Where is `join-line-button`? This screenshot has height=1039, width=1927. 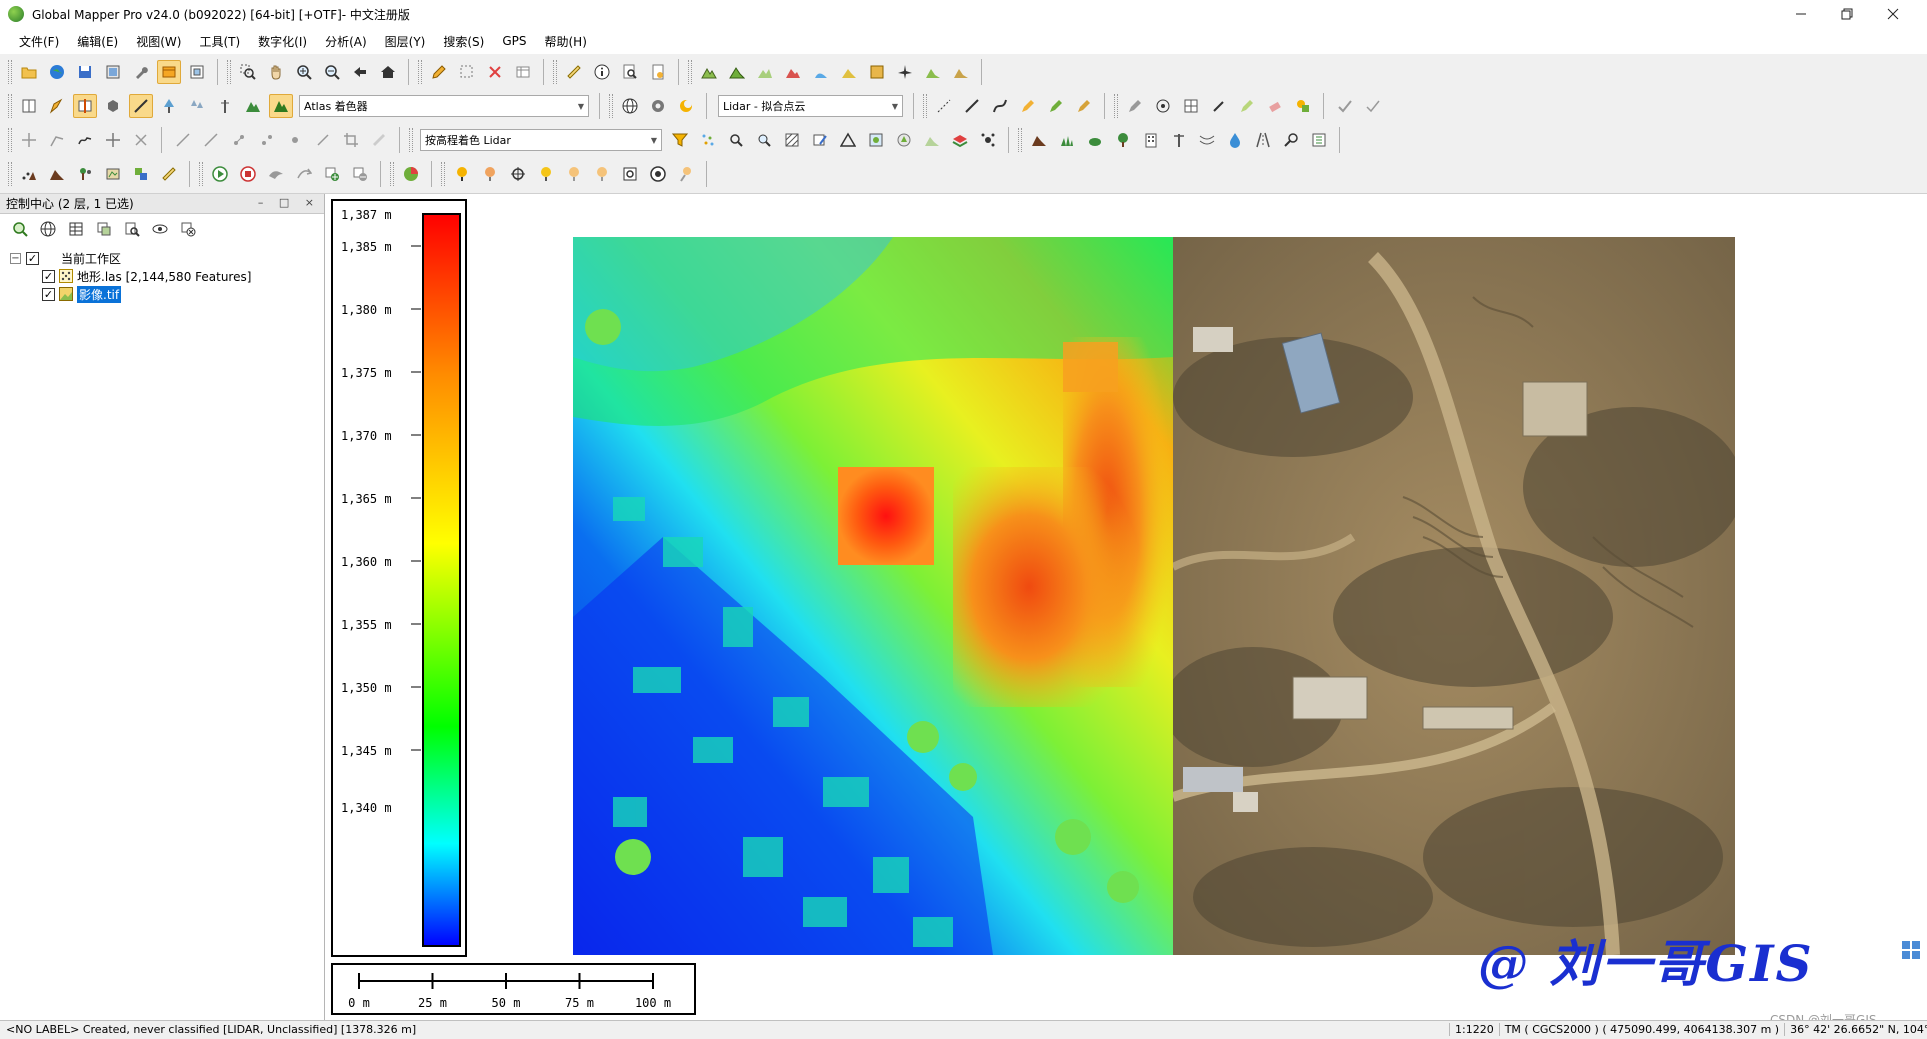 join-line-button is located at coordinates (211, 140).